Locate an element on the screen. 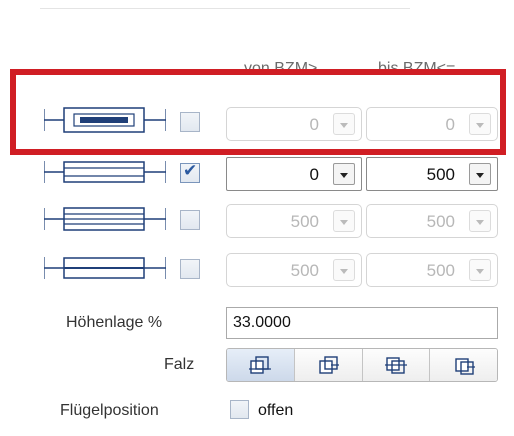 Image resolution: width=514 pixels, height=436 pixels. row-2-von-value: 0 is located at coordinates (314, 174).